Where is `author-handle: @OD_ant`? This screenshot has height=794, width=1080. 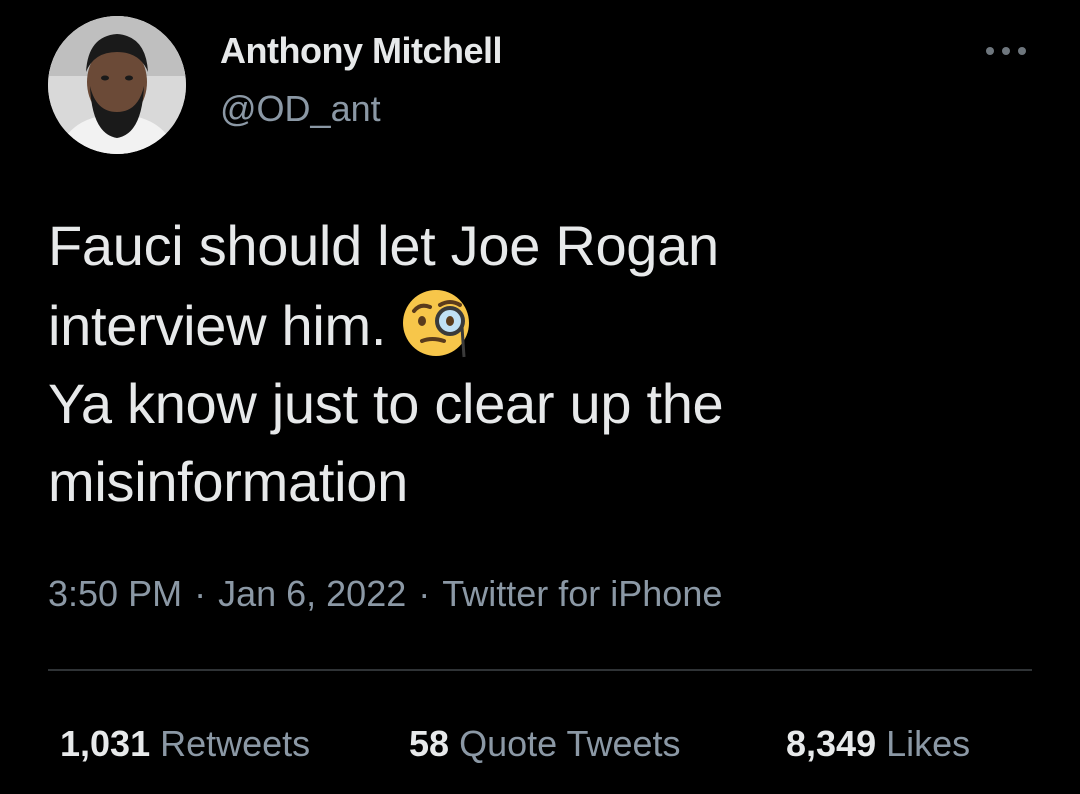
author-handle: @OD_ant is located at coordinates (300, 109).